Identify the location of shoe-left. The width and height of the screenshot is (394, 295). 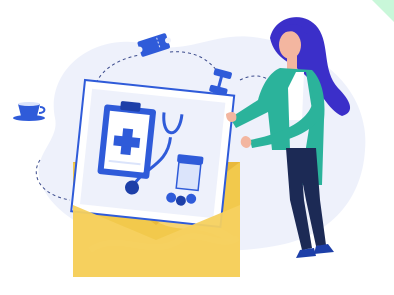
(306, 253).